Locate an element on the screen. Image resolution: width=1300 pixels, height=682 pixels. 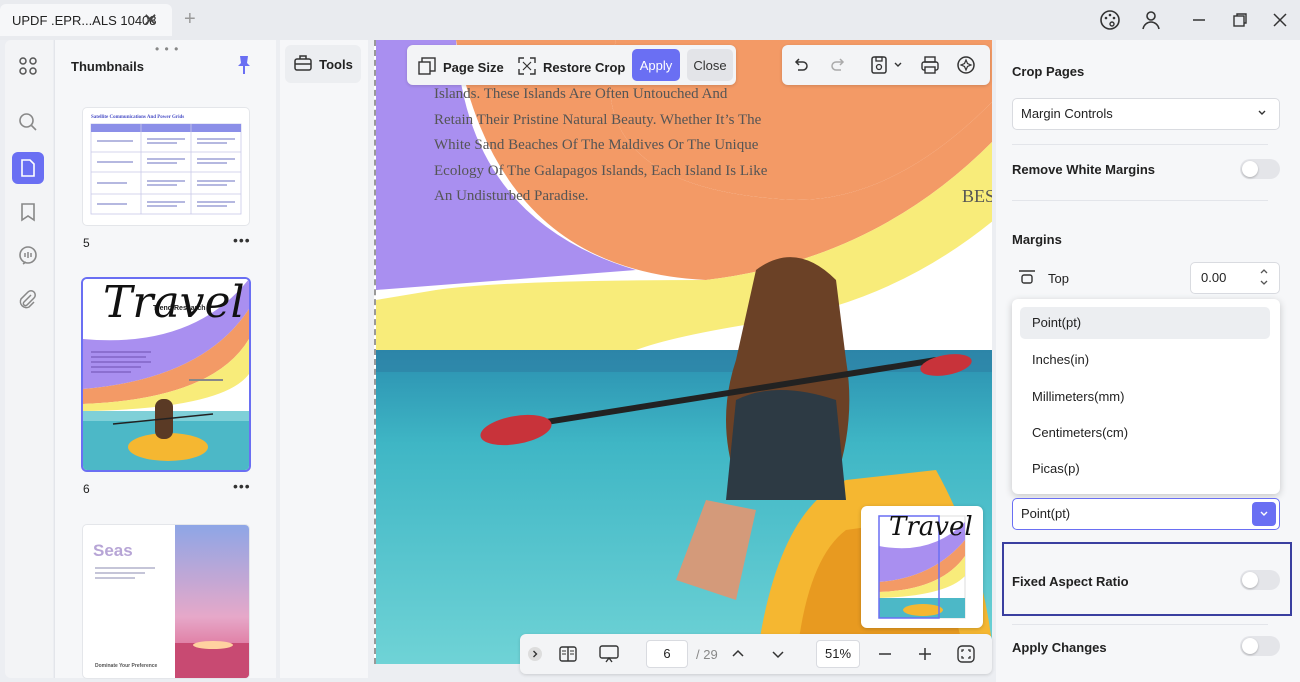
page-thumbnail-7: Seas Dominate Your Preference is located at coordinates (166, 601).